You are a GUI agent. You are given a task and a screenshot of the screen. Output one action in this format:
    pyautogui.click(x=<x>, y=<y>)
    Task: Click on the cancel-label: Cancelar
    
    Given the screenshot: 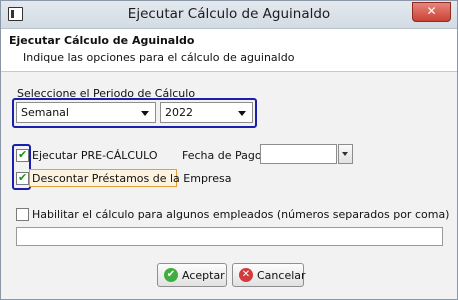 What is the action you would take?
    pyautogui.click(x=281, y=275)
    